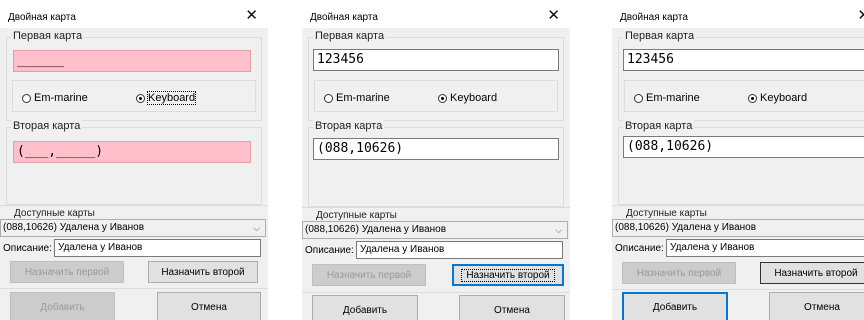  I want to click on second-card-input: (___,_____), so click(132, 152).